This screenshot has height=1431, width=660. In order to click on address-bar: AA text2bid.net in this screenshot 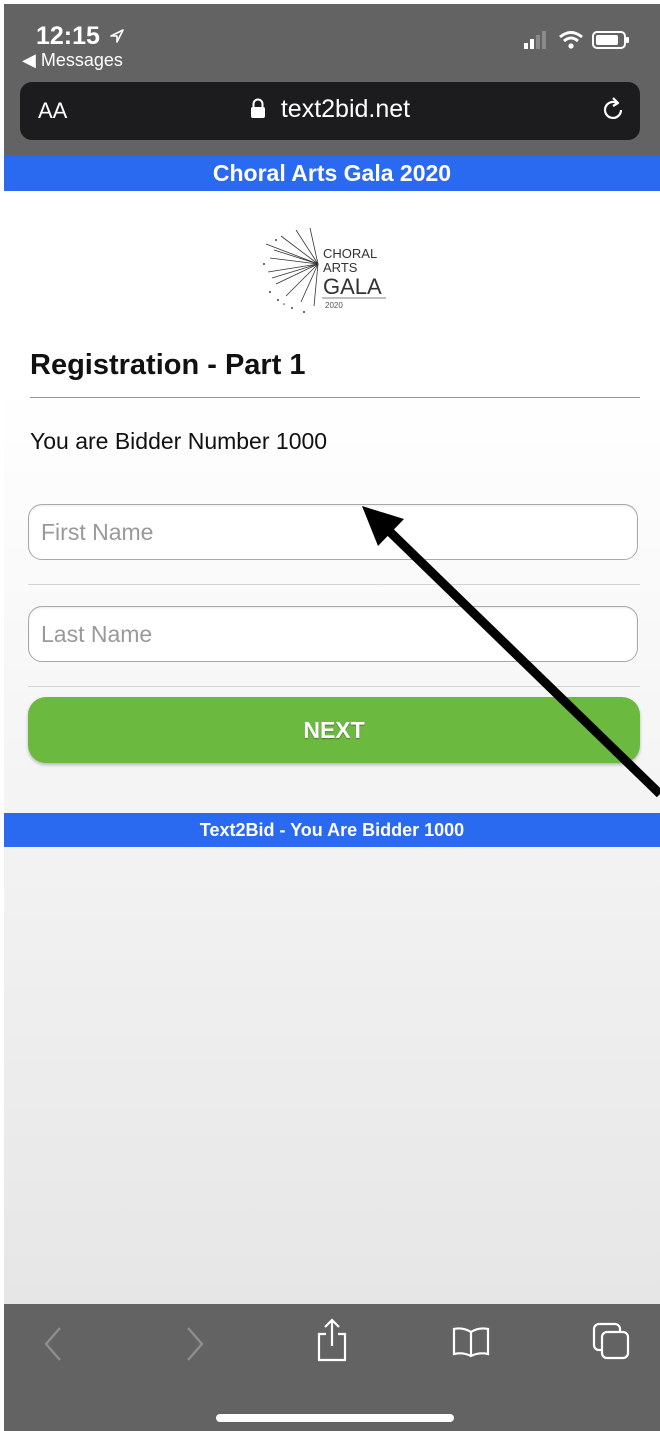, I will do `click(330, 111)`.